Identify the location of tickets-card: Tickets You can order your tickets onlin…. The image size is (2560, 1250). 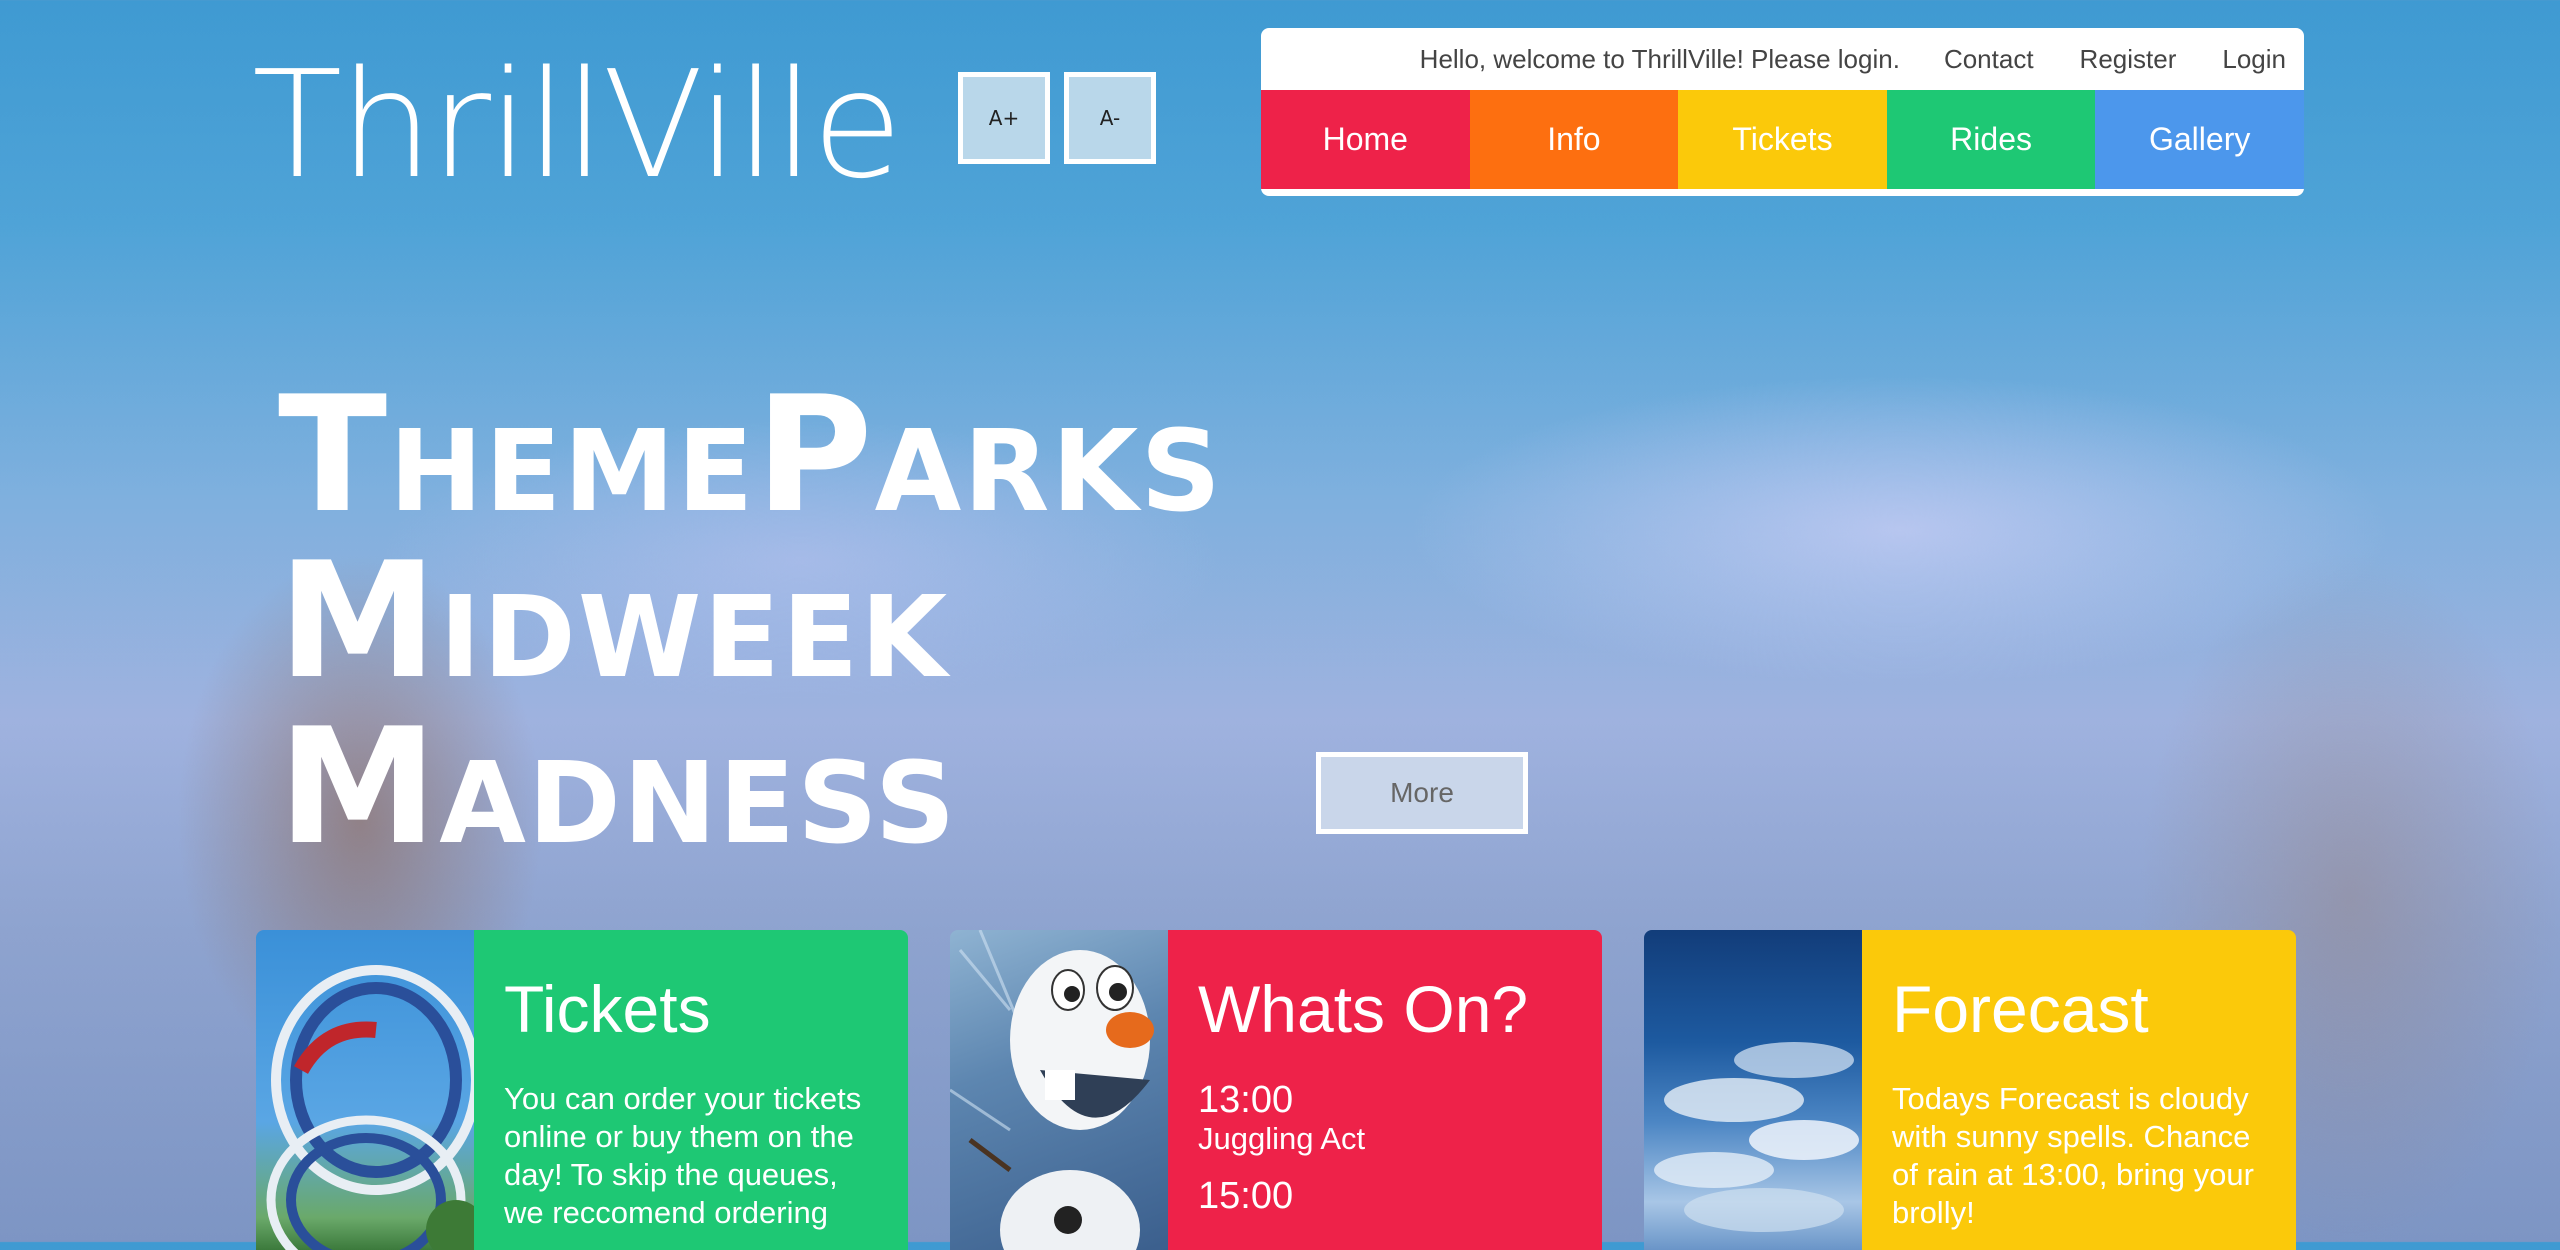
(582, 1090).